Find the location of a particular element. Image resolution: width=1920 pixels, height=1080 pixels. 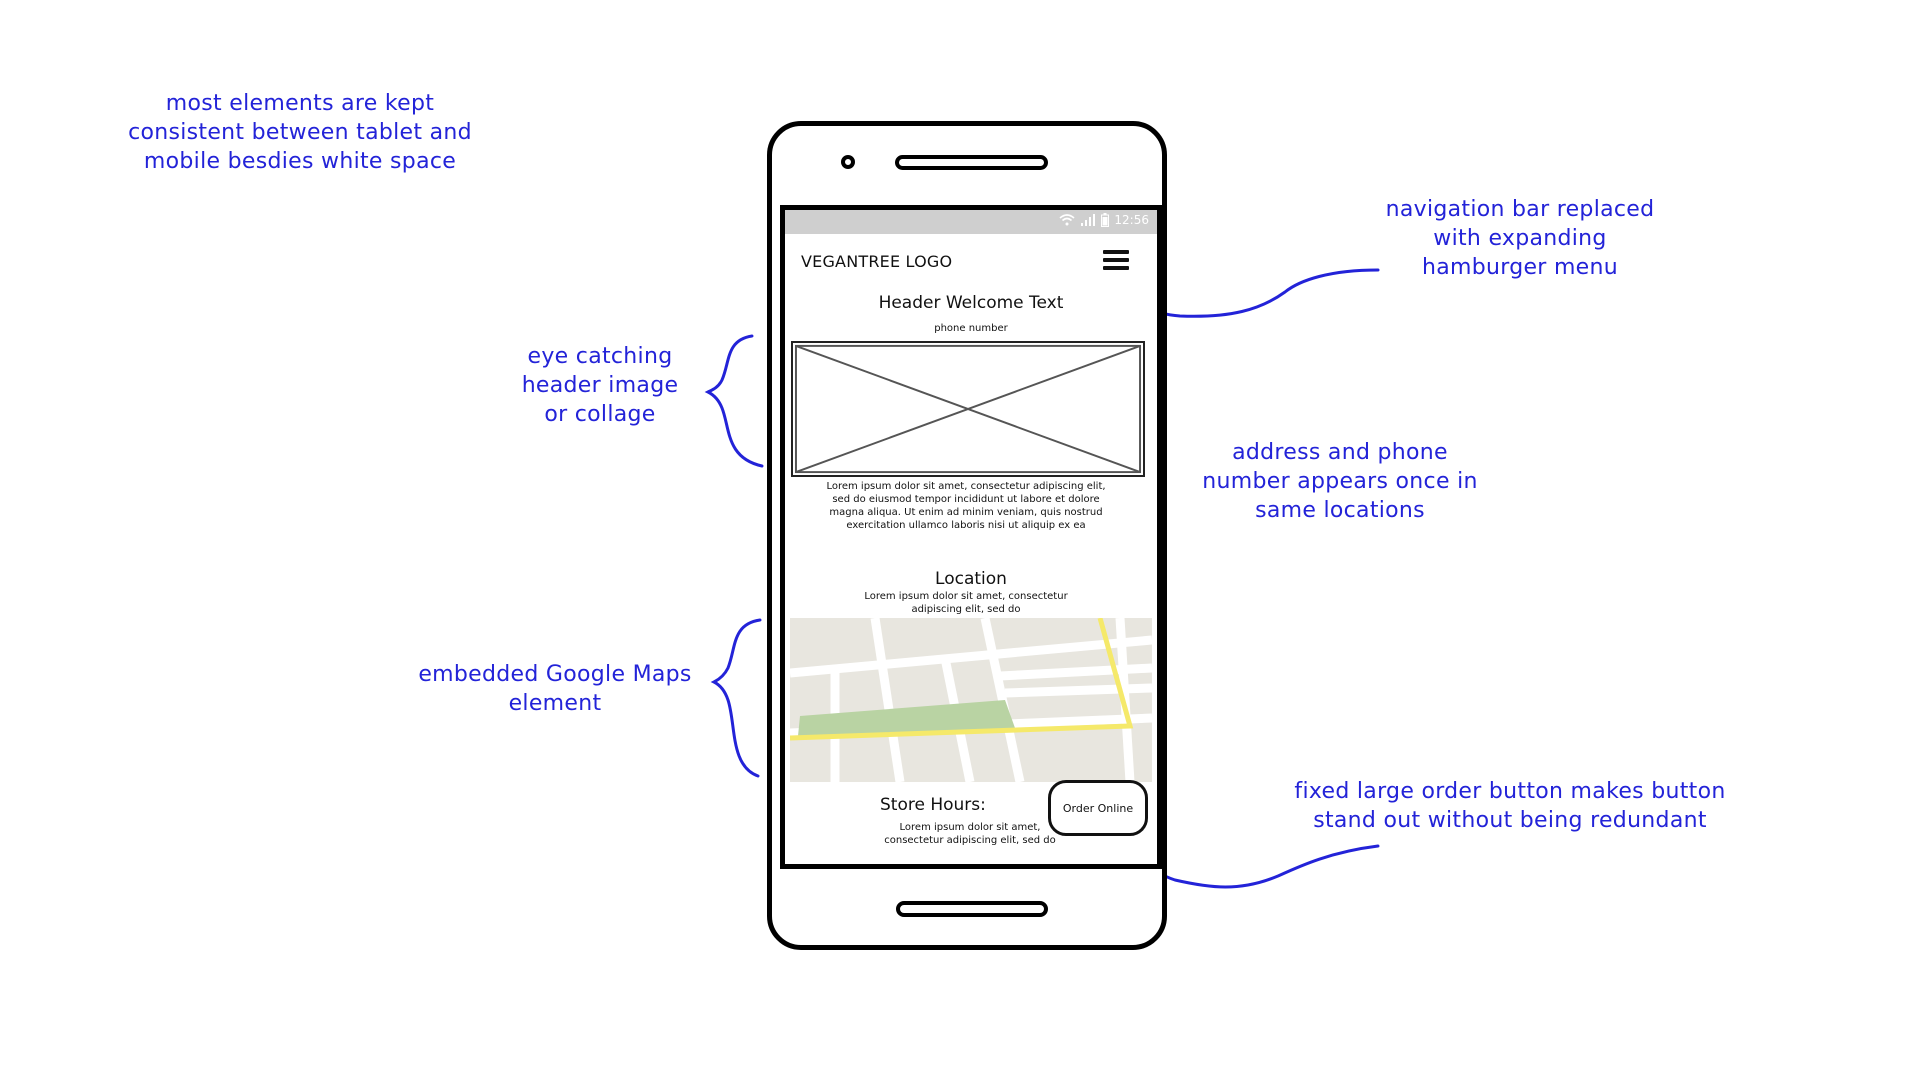

note-line: embedded Google Maps is located at coordinates (555, 674).